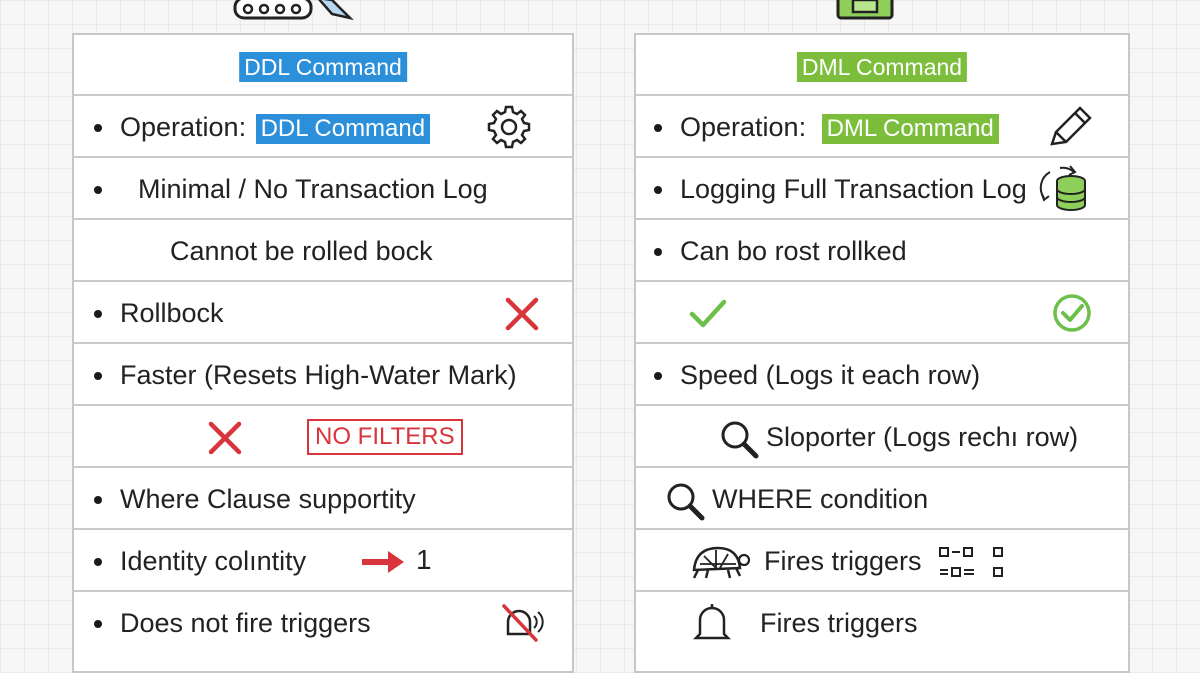 The height and width of the screenshot is (673, 1200). Describe the element at coordinates (1071, 126) in the screenshot. I see `pencil-icon` at that location.